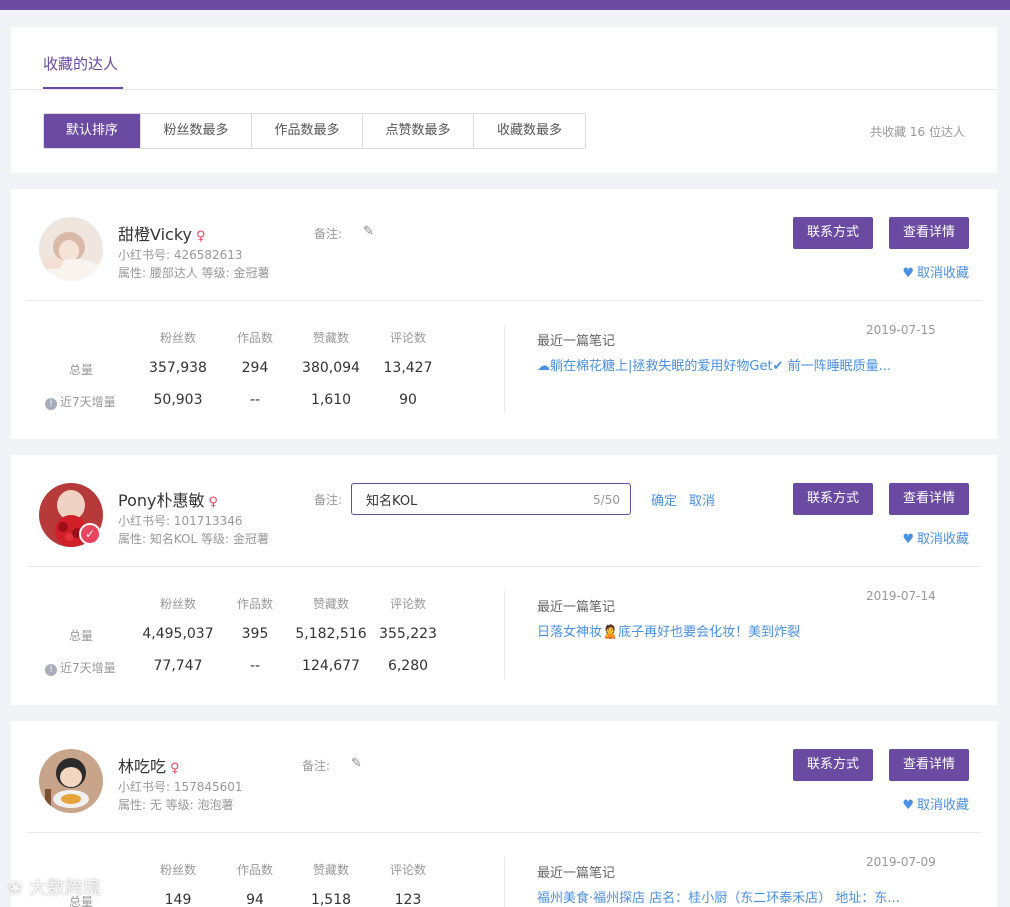  Describe the element at coordinates (80, 63) in the screenshot. I see `tab-favorites: 收藏的达人` at that location.